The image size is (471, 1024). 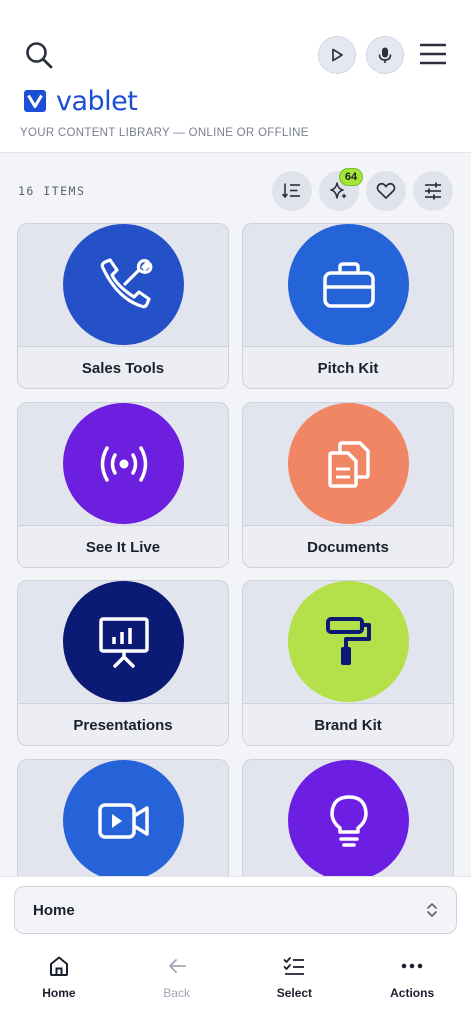 I want to click on card-brand-kit: Brand Kit, so click(x=348, y=663).